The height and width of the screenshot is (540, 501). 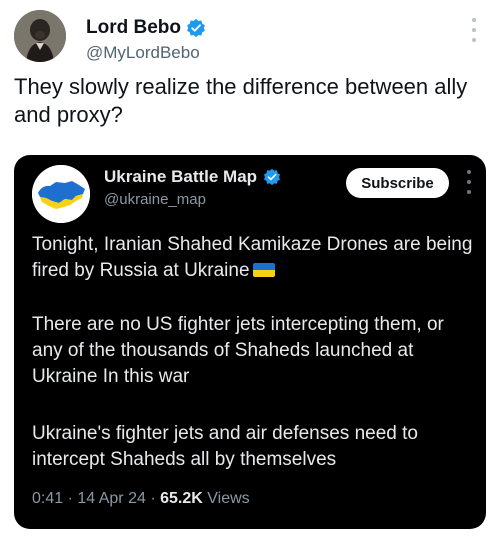 I want to click on quoted-avatar, so click(x=61, y=194).